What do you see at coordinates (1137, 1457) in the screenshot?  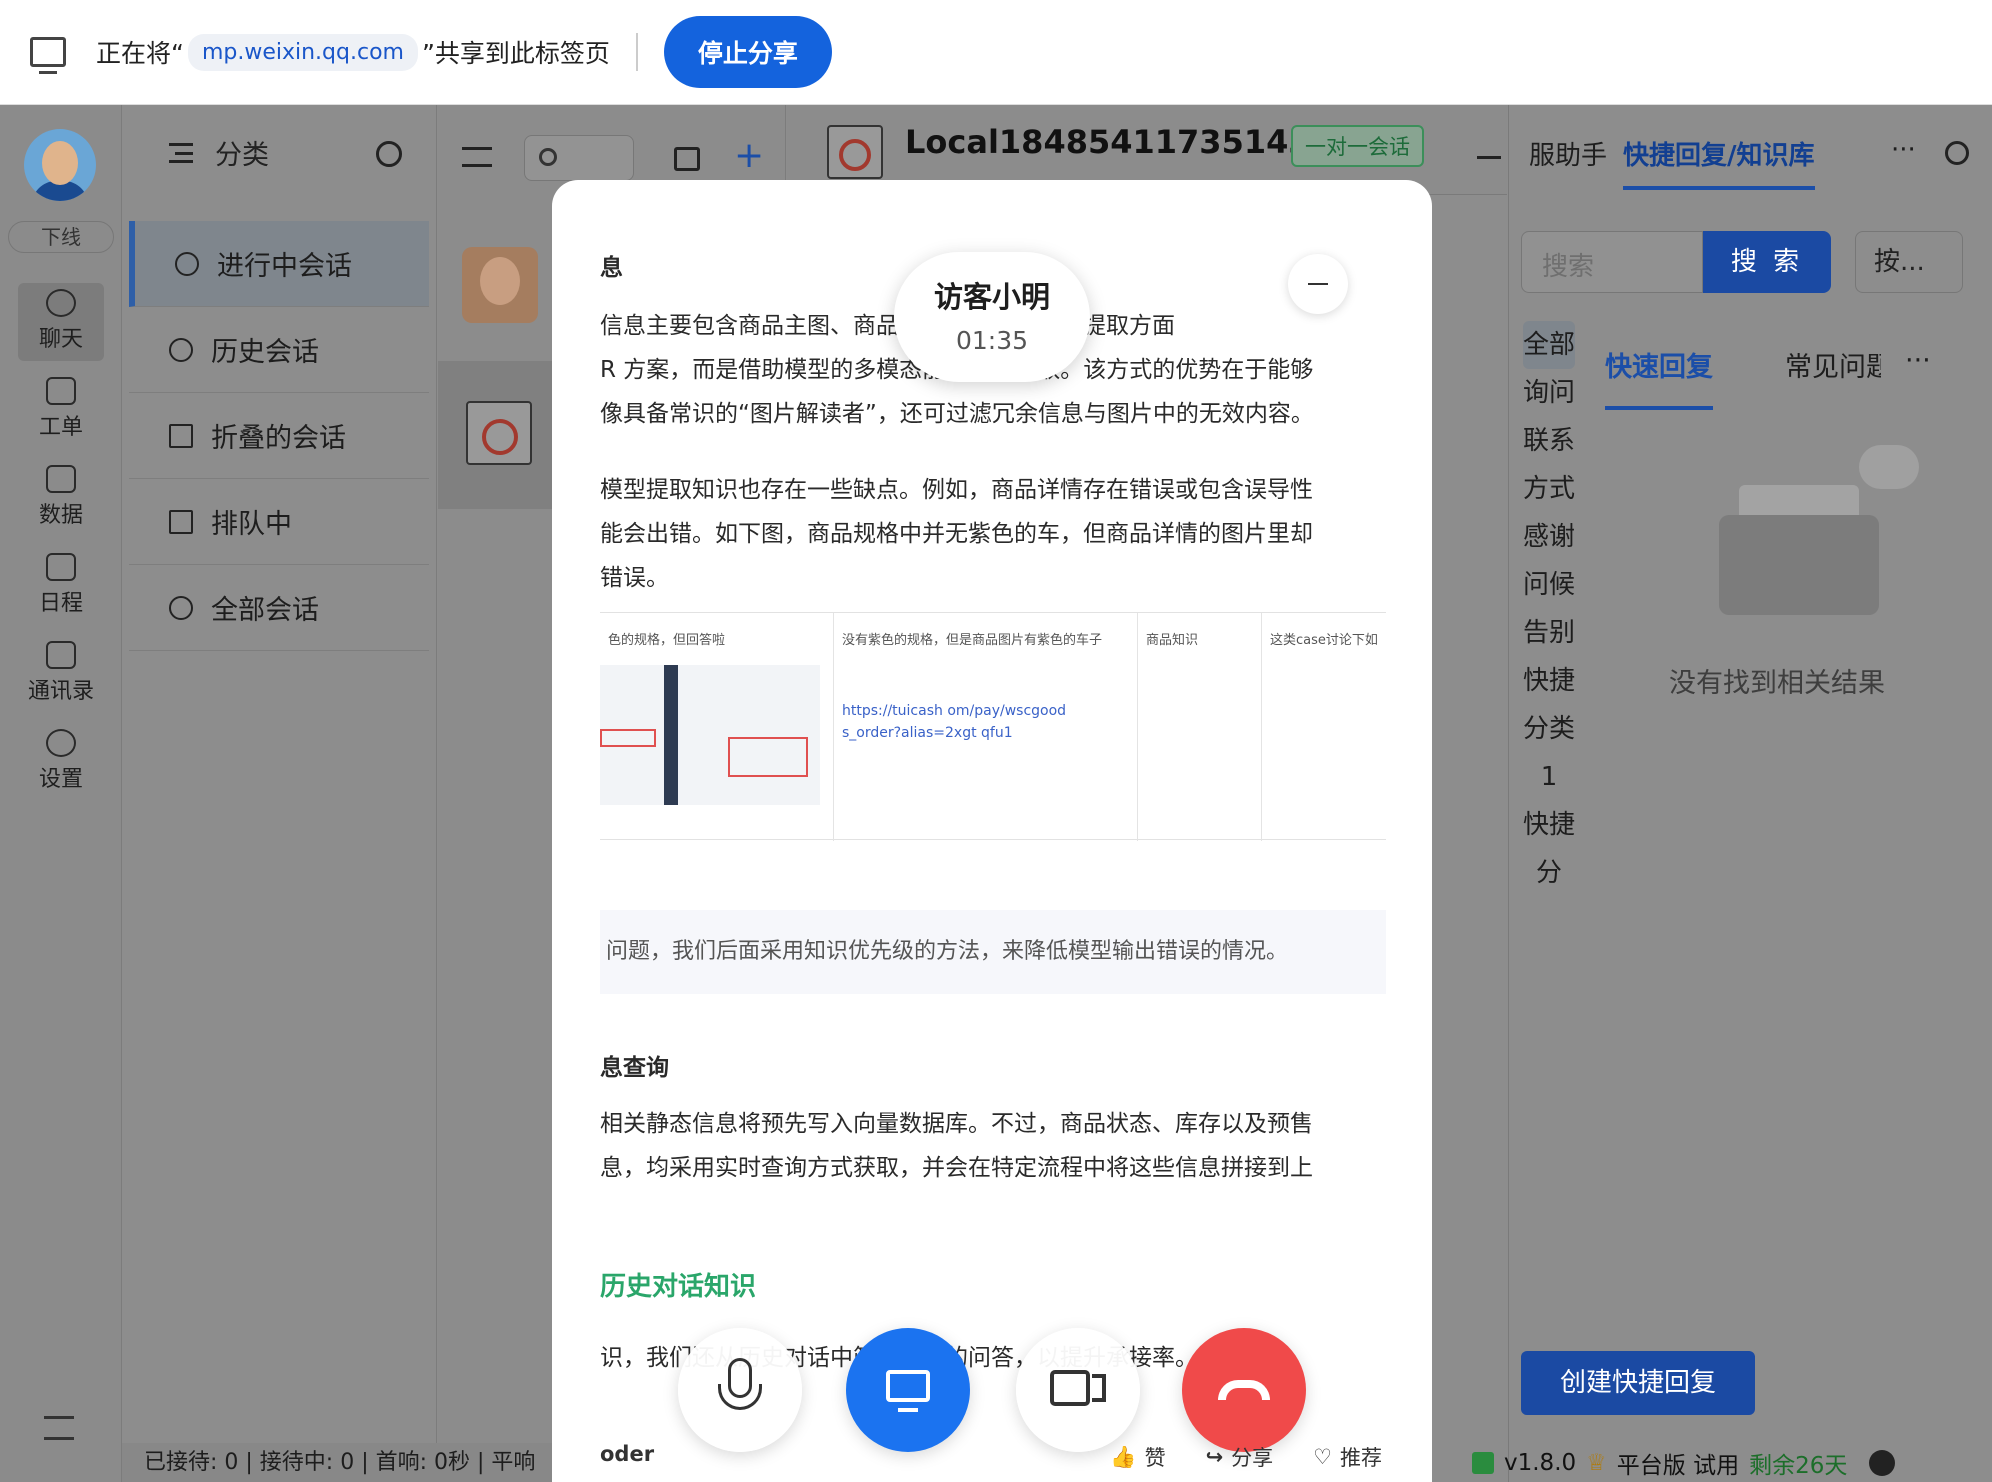 I see `like-action: 👍 赞` at bounding box center [1137, 1457].